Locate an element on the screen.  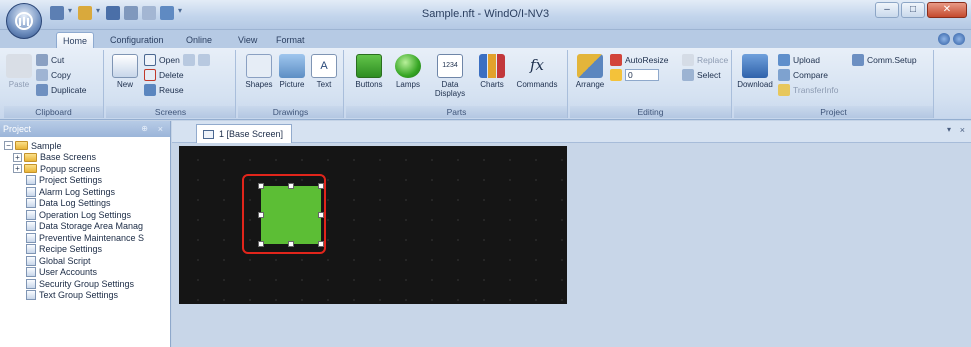
new-screen-button: New is located at coordinates (125, 71).